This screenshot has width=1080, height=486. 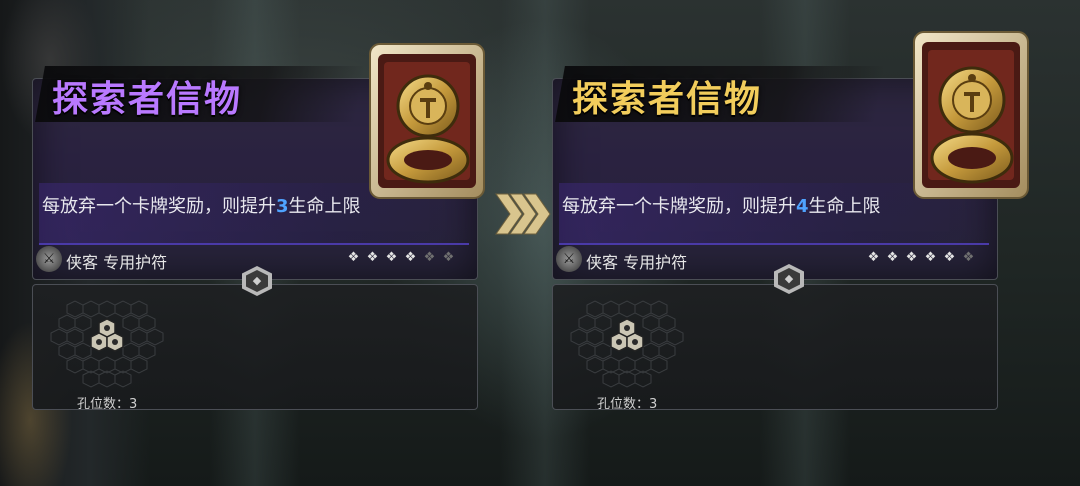 I want to click on item-description: 每放弃一个卡牌奖励，则提升3生命上限, so click(x=201, y=206).